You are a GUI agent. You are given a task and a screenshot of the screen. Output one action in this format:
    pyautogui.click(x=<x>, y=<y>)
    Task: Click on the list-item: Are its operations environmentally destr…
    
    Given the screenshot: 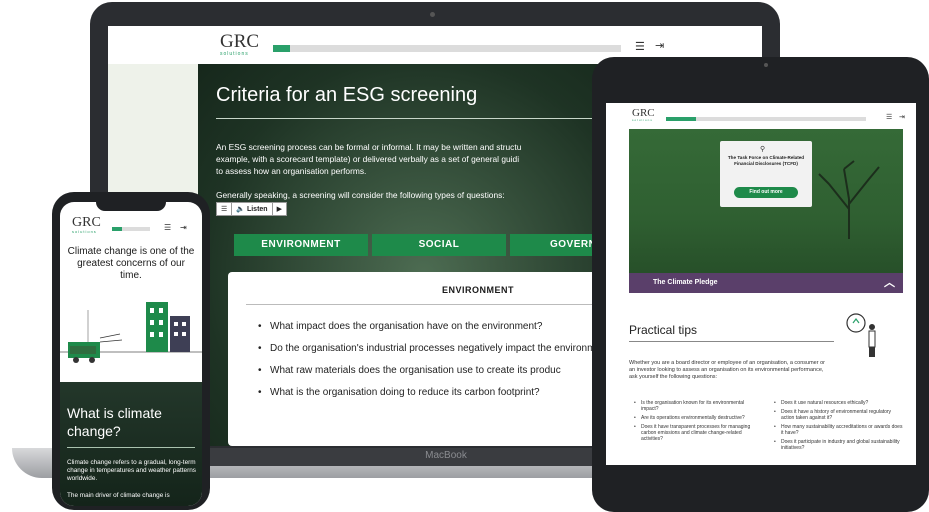 What is the action you would take?
    pyautogui.click(x=694, y=418)
    